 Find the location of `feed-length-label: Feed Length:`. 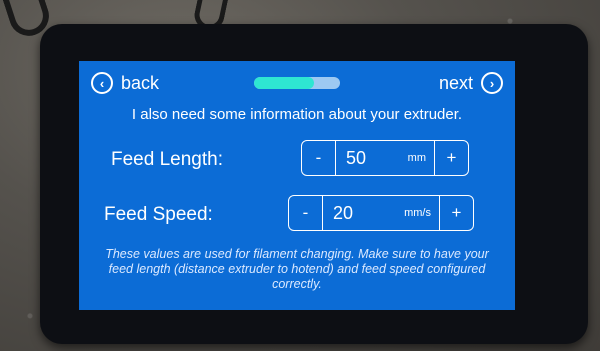

feed-length-label: Feed Length: is located at coordinates (167, 159).